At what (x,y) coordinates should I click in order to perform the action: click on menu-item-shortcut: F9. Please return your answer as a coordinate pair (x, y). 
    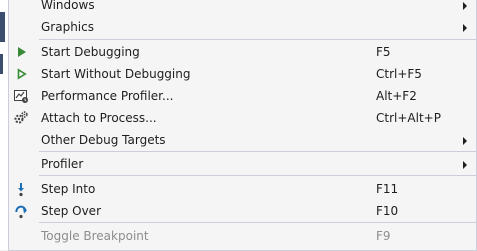
    Looking at the image, I should click on (383, 236).